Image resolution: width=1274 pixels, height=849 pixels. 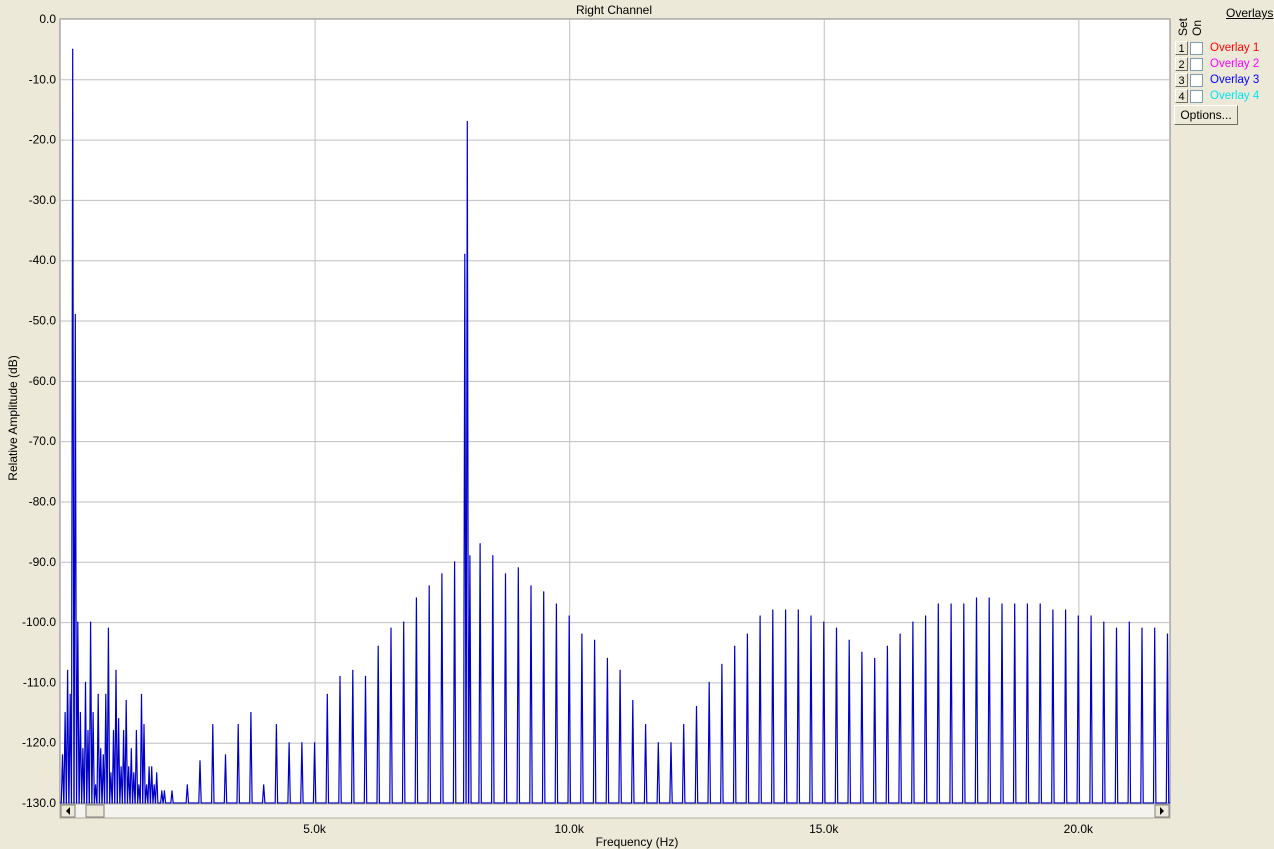 What do you see at coordinates (43, 260) in the screenshot?
I see `y-tick-label: -40.0` at bounding box center [43, 260].